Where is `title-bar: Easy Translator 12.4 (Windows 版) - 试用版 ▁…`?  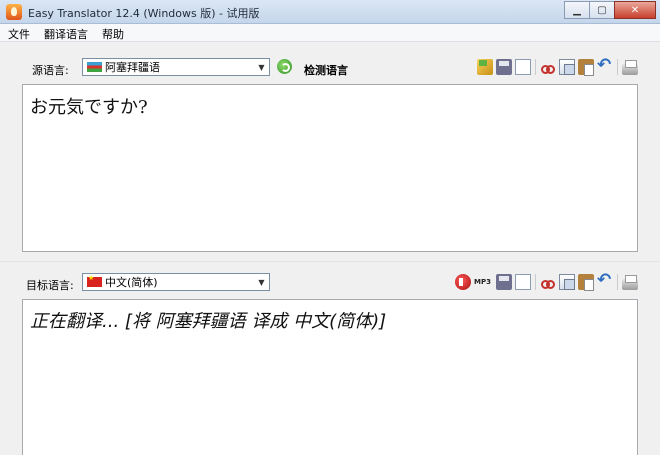 title-bar: Easy Translator 12.4 (Windows 版) - 试用版 ▁… is located at coordinates (330, 12).